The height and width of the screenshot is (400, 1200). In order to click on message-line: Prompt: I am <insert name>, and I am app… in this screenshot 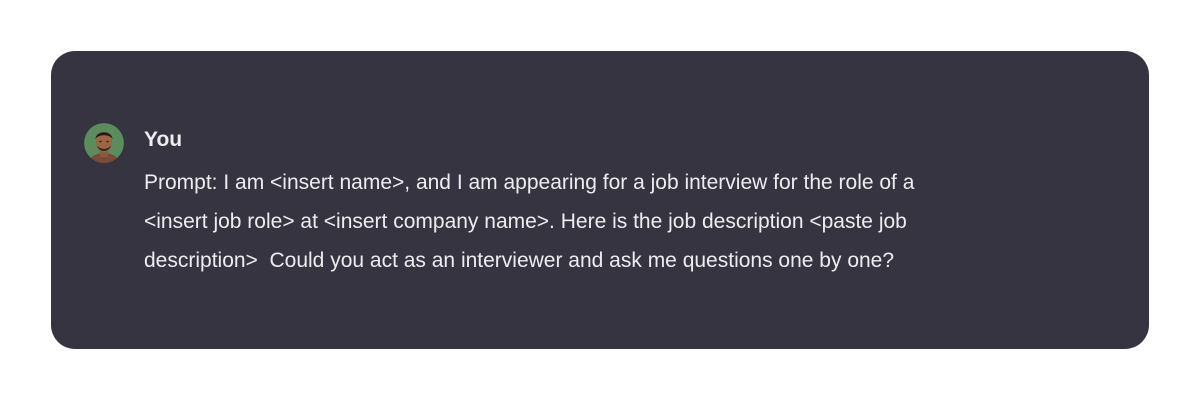, I will do `click(529, 182)`.